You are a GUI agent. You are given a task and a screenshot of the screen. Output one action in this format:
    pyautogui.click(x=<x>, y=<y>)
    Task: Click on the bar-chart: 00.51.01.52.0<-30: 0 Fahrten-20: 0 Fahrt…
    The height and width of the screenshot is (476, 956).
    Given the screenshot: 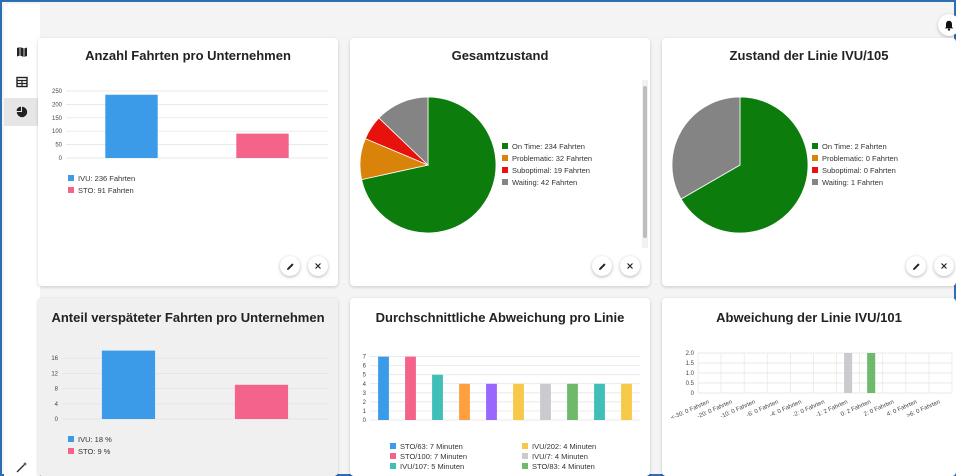 What is the action you would take?
    pyautogui.click(x=811, y=386)
    